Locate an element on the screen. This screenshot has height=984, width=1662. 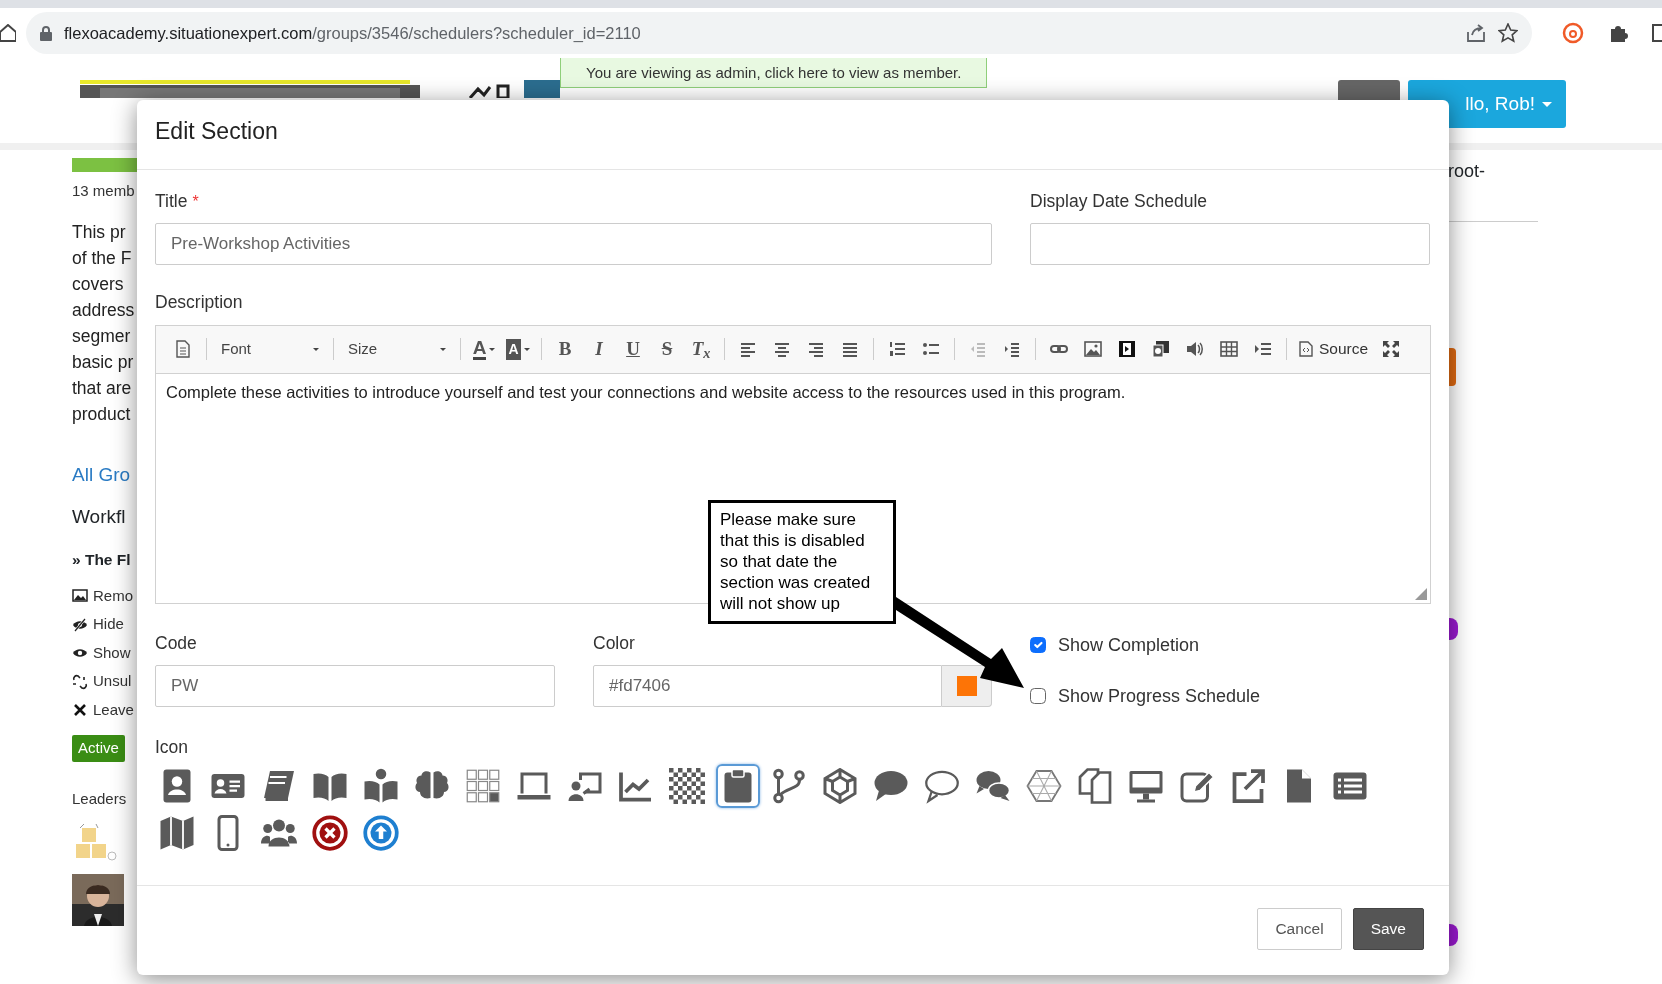
url-text: flexoacademy.situationexpert.com/groups/3546/schedulers?scheduler_id=2110 is located at coordinates (352, 33).